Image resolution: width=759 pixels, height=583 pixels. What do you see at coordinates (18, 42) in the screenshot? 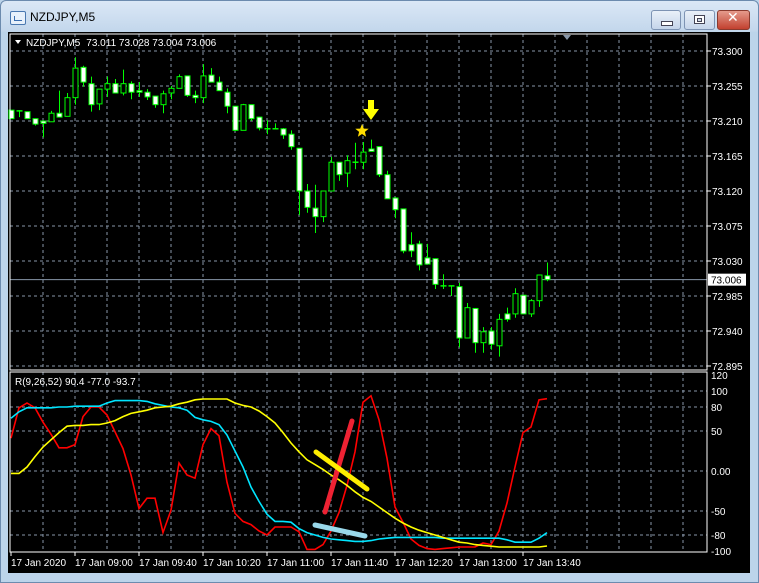
I see `header-dropdown-icon` at bounding box center [18, 42].